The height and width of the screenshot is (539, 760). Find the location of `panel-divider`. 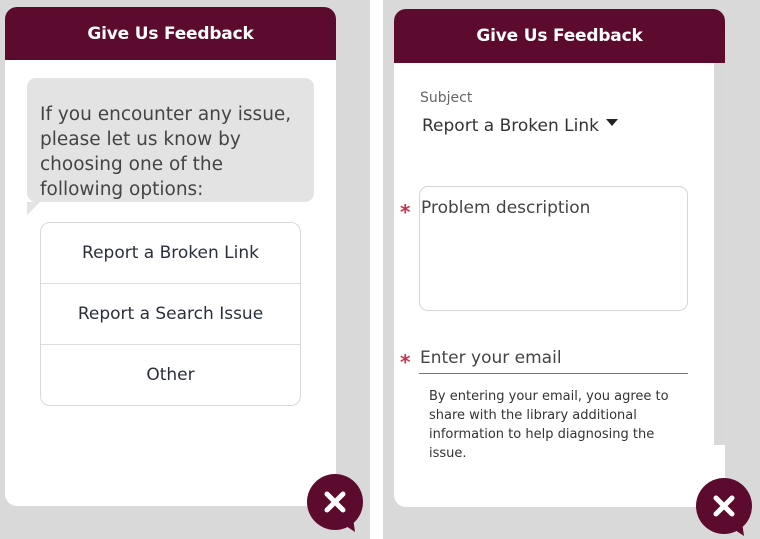

panel-divider is located at coordinates (376, 269).